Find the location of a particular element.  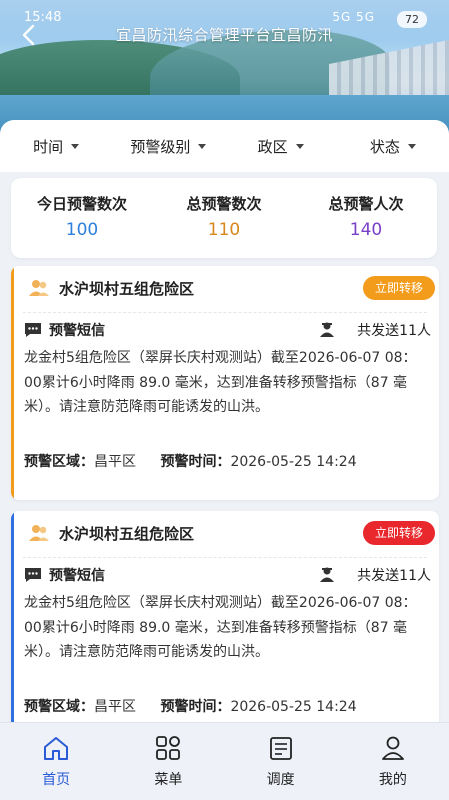

filter-warning-level: 预警级别 is located at coordinates (168, 146).